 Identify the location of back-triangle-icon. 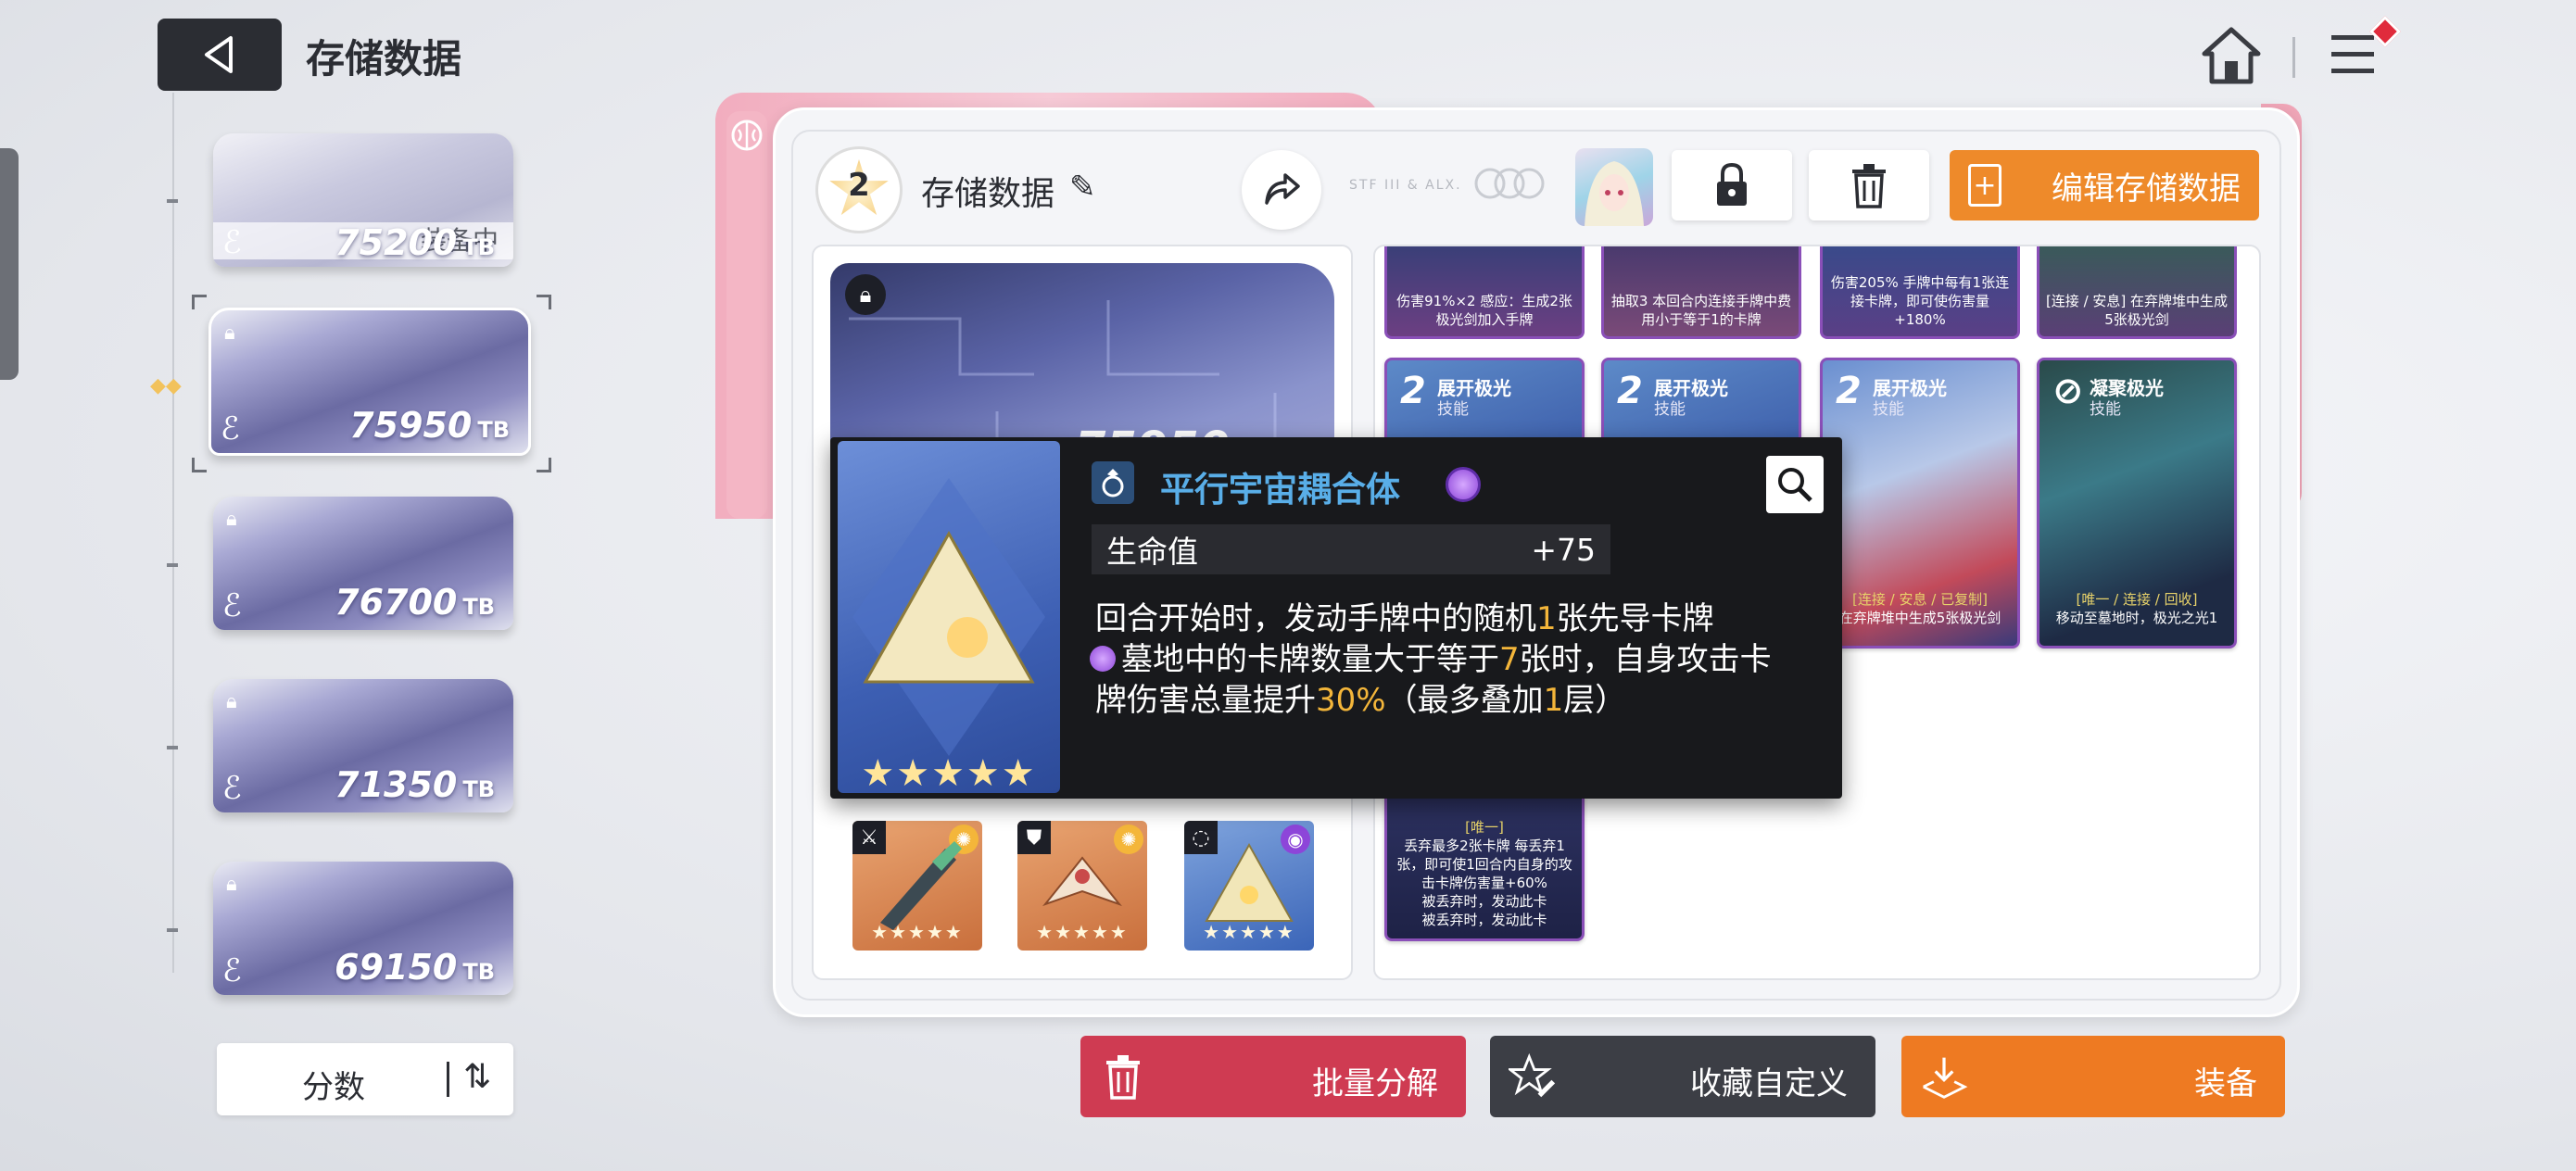
(219, 55).